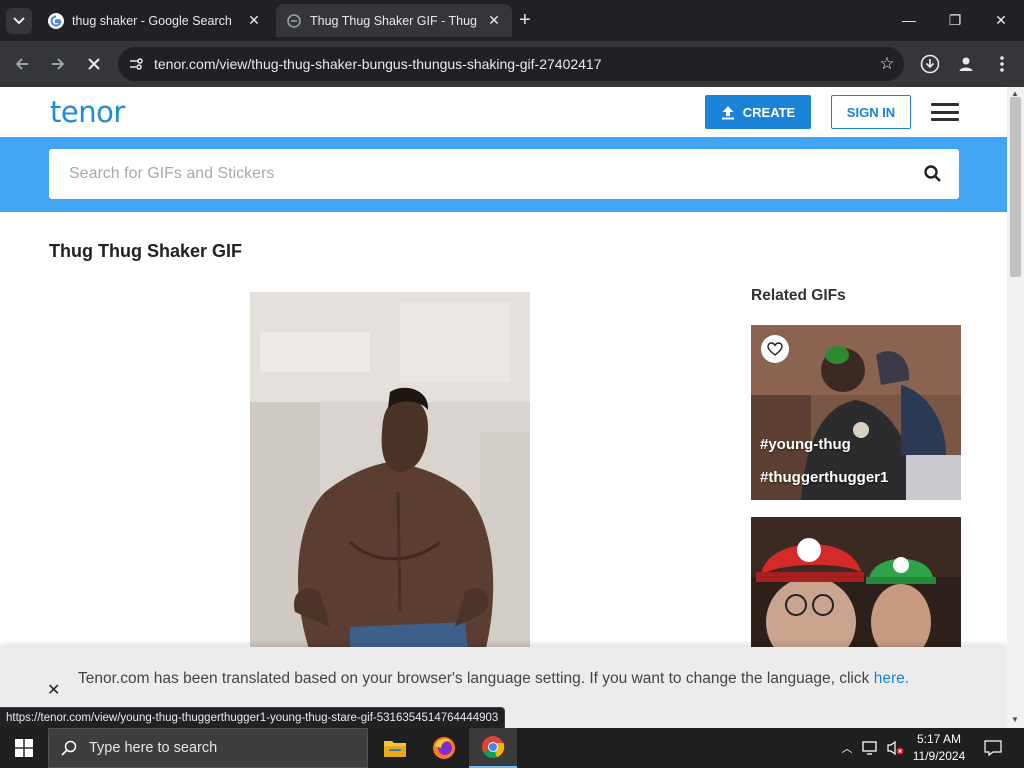 The image size is (1024, 768). I want to click on tab-google-search: thug shaker - Google Search ✕, so click(155, 20).